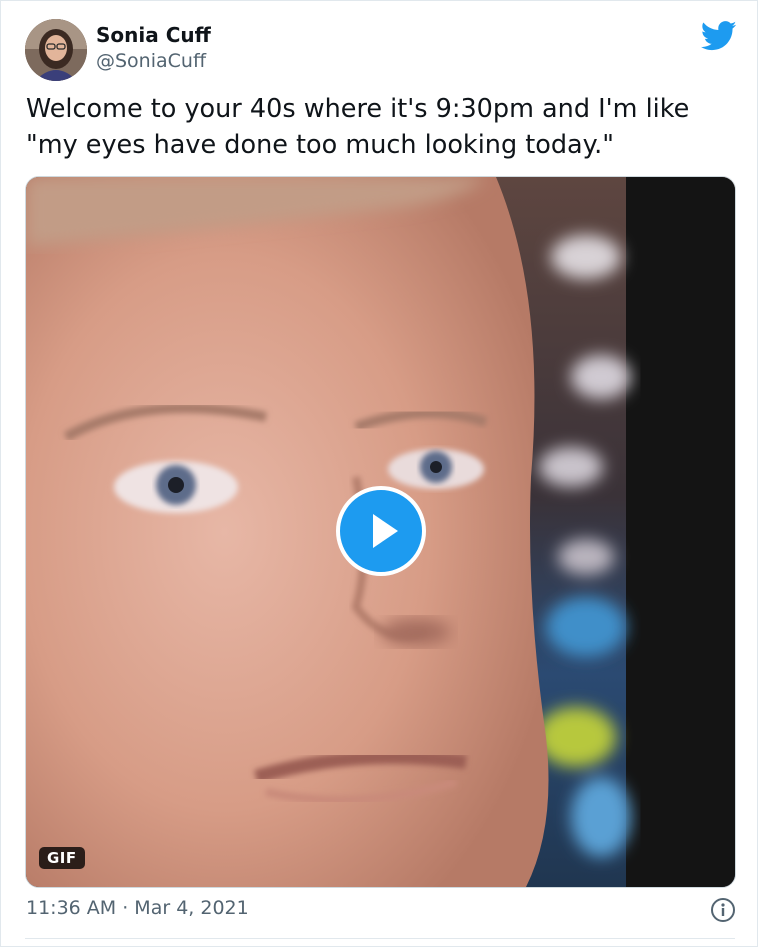 The width and height of the screenshot is (758, 947). Describe the element at coordinates (380, 938) in the screenshot. I see `divider` at that location.